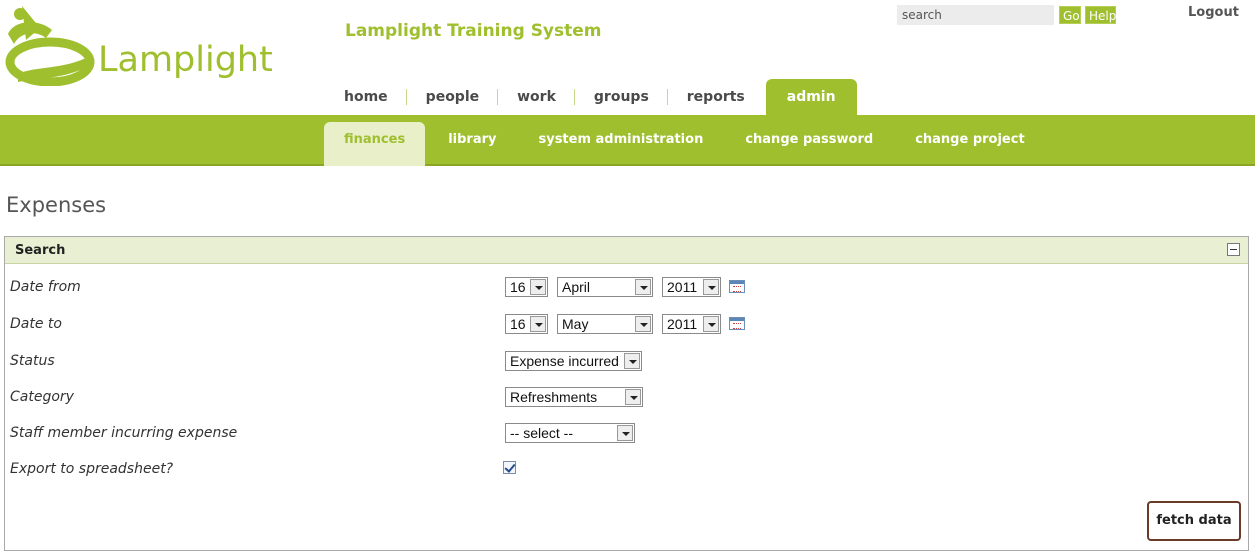 This screenshot has width=1255, height=551. I want to click on date-from-year-select: 2011, so click(691, 287).